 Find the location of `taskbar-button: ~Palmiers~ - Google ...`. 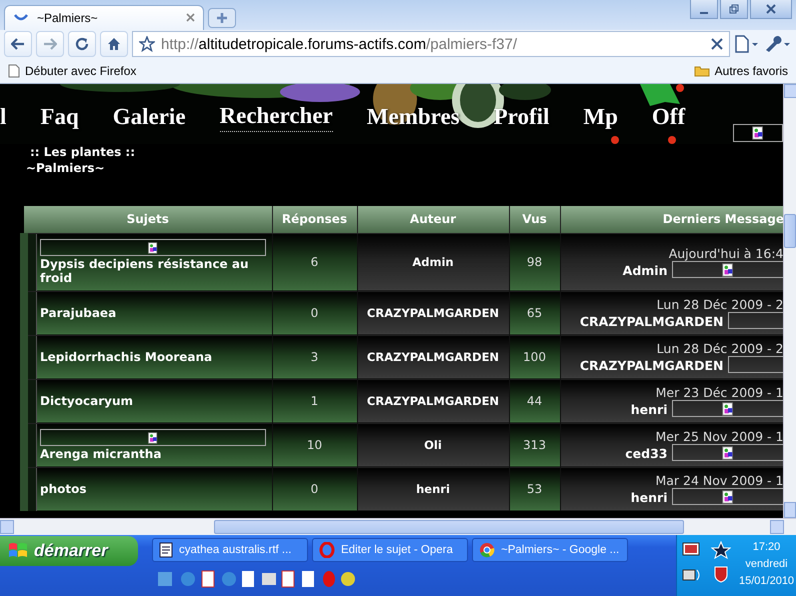

taskbar-button: ~Palmiers~ - Google ... is located at coordinates (550, 550).